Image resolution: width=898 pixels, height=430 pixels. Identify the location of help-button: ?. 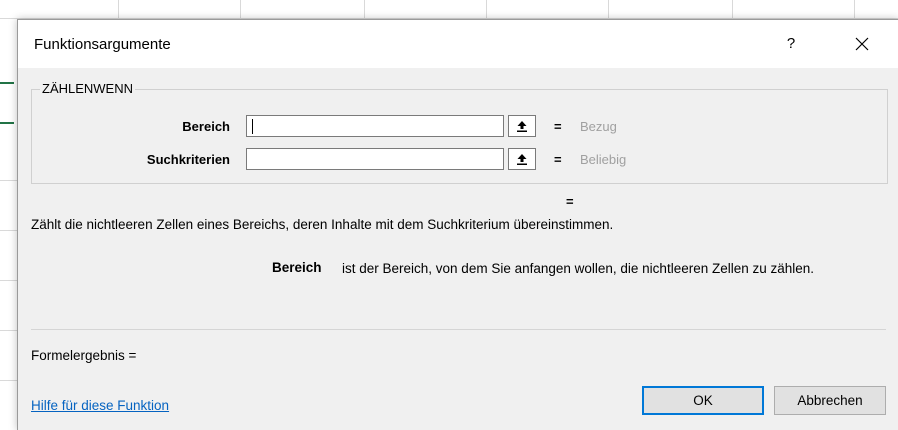
(791, 44).